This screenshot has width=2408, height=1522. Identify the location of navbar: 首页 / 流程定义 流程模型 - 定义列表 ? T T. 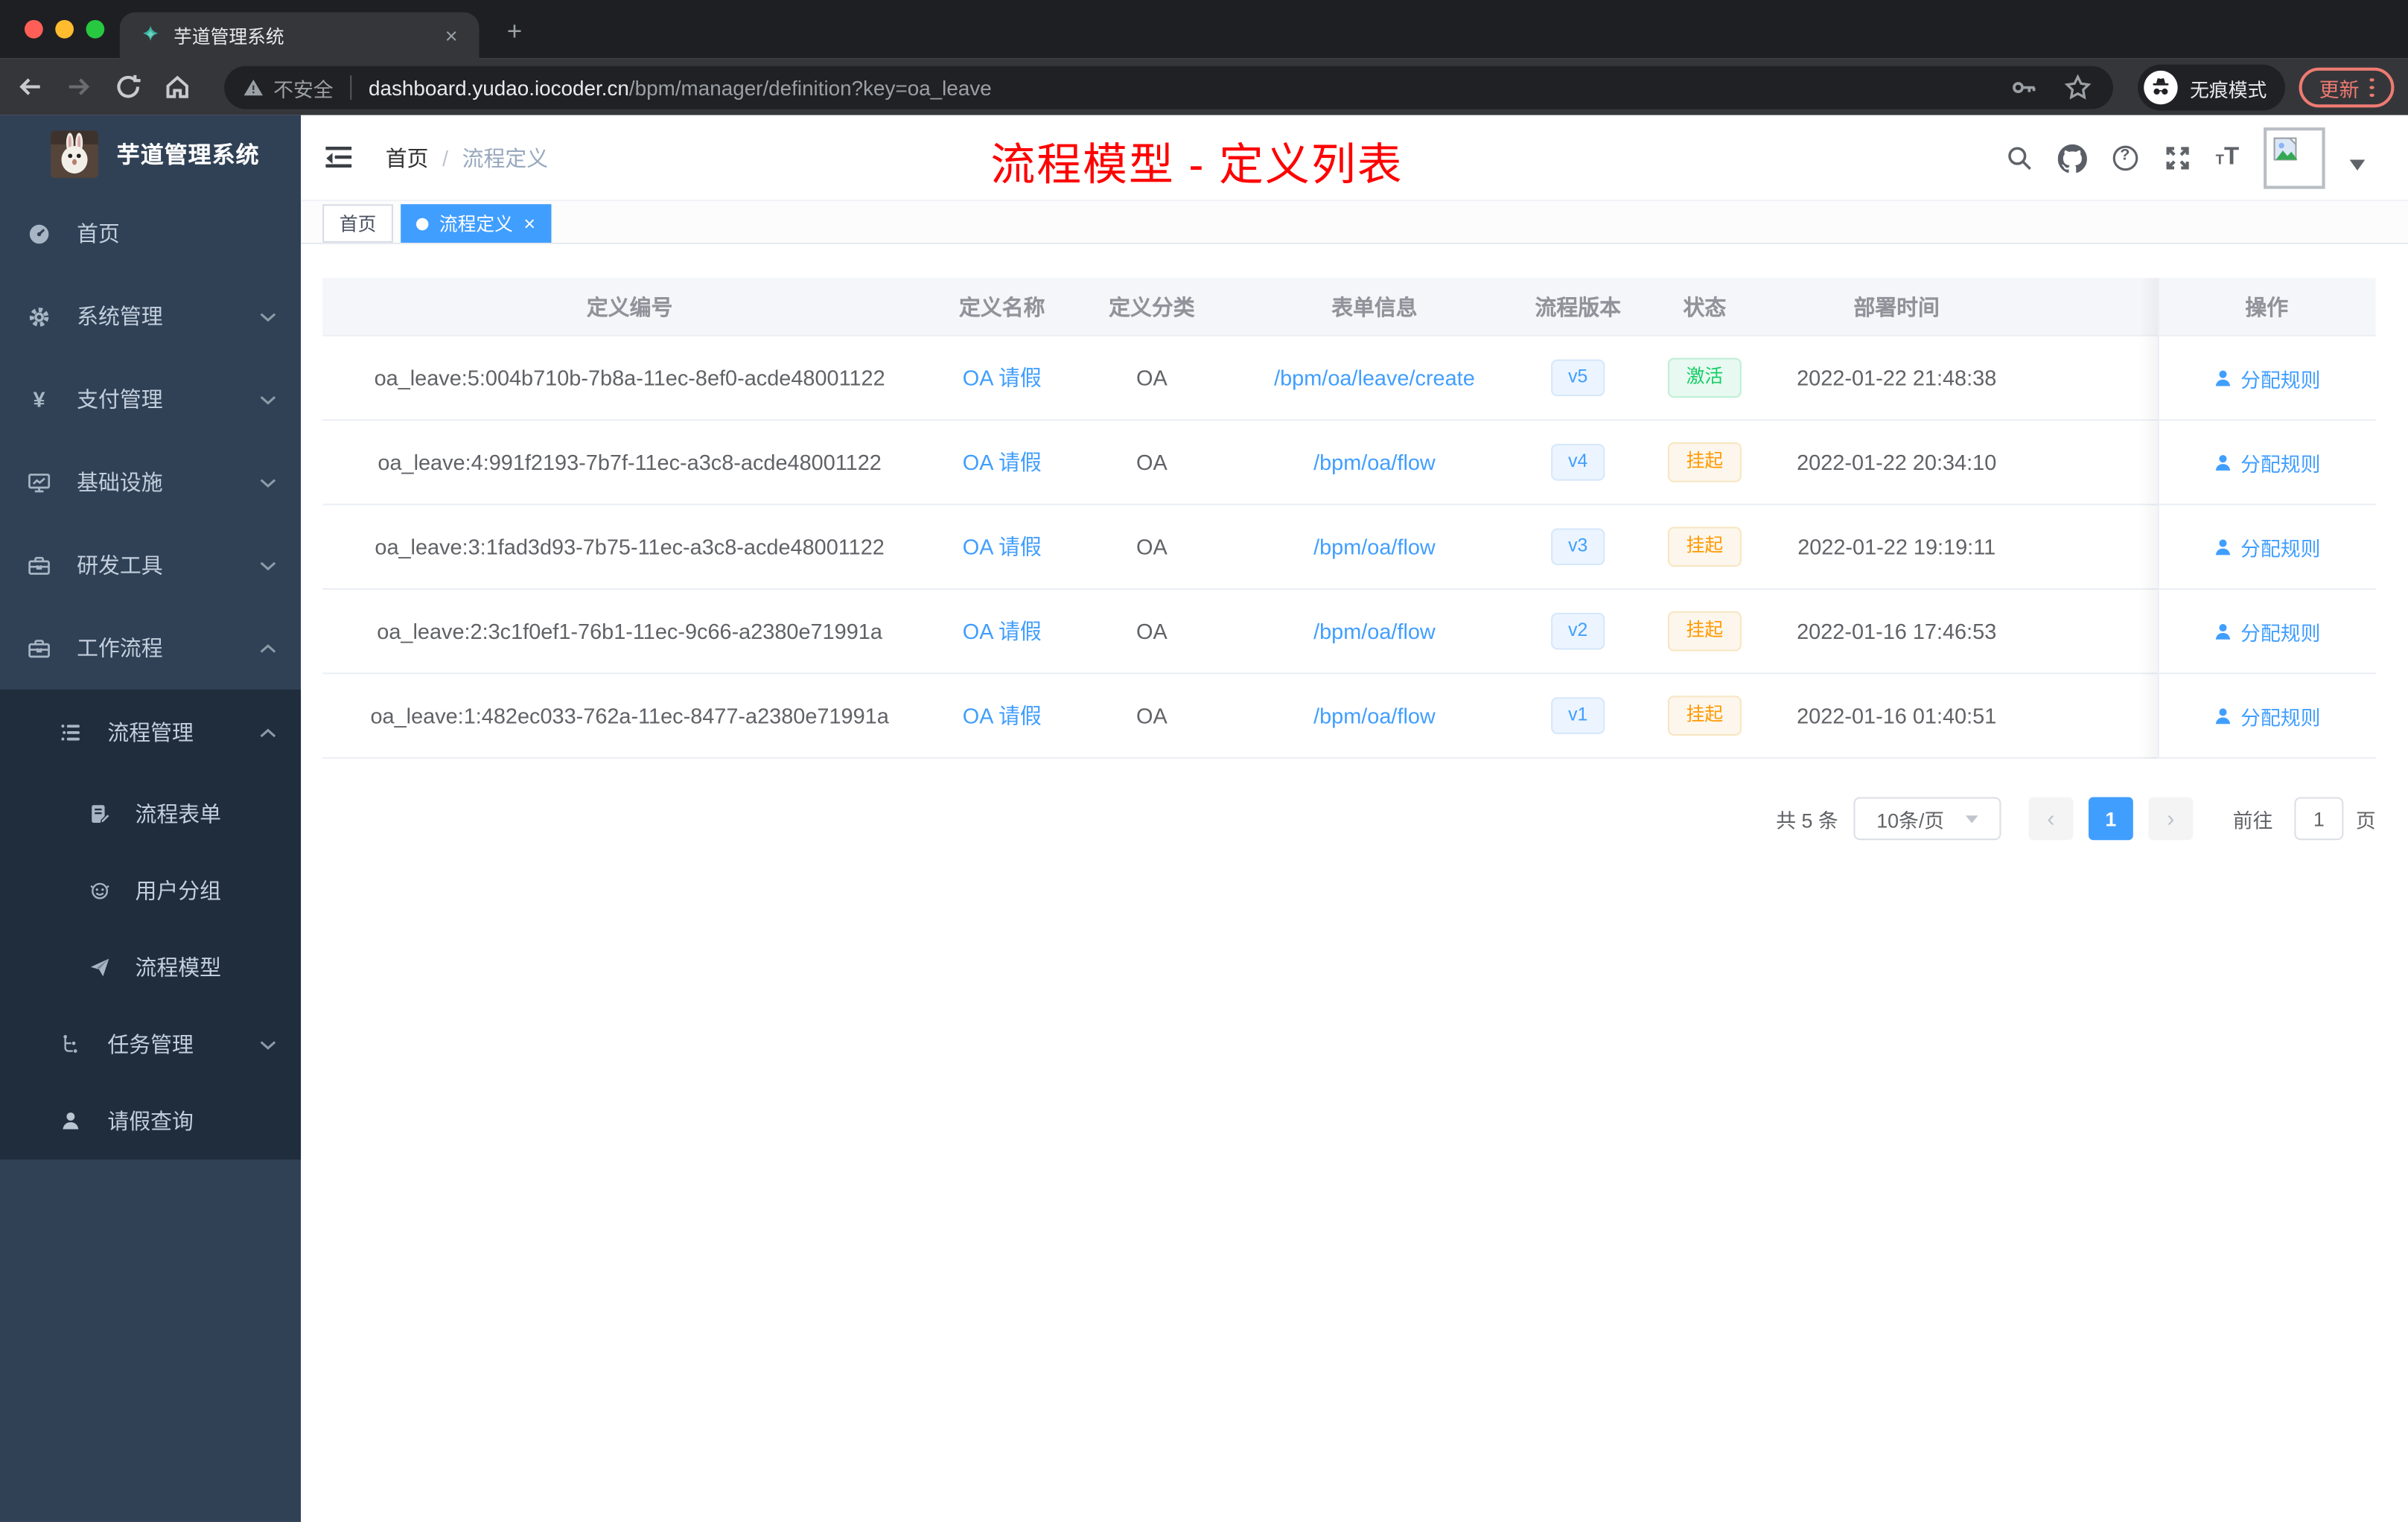
(1354, 158).